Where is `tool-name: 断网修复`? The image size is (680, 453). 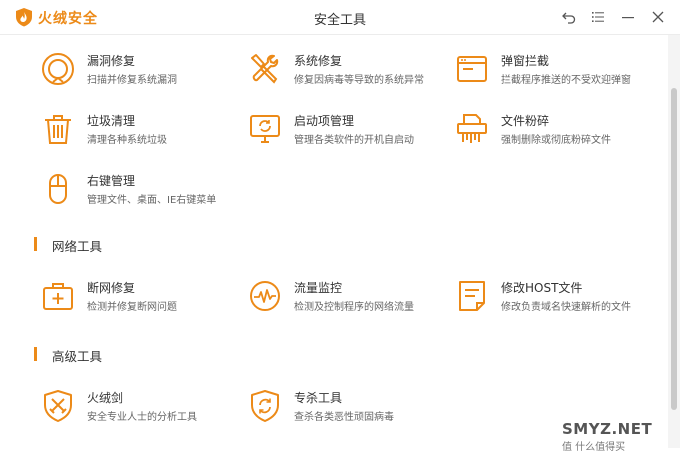 tool-name: 断网修复 is located at coordinates (111, 288).